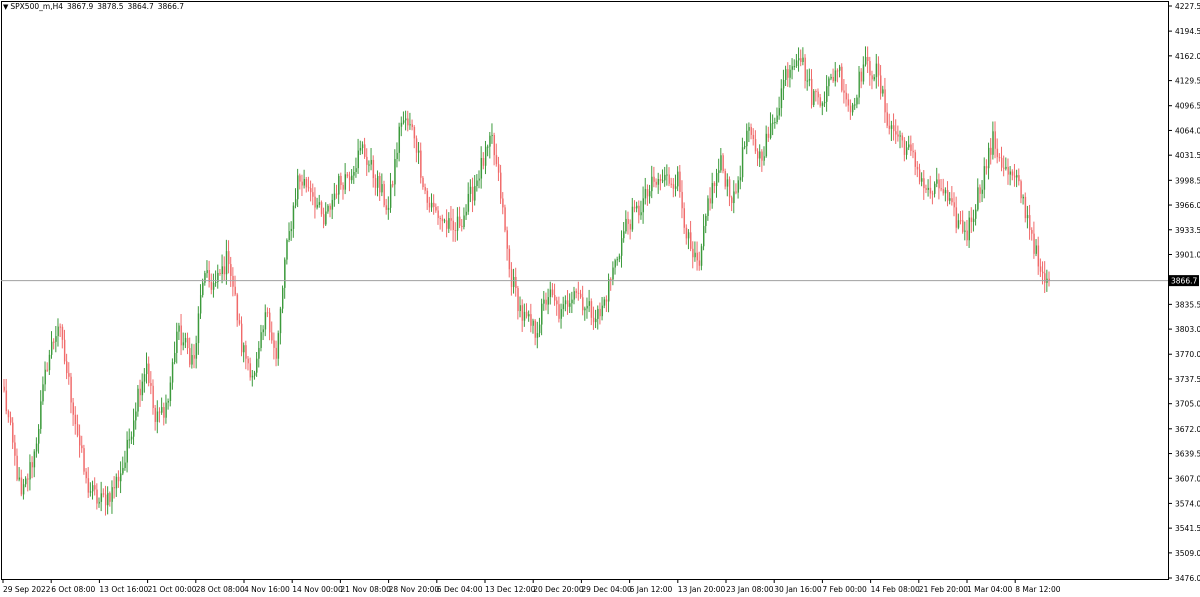 The width and height of the screenshot is (1200, 597). What do you see at coordinates (460, 589) in the screenshot?
I see `time-tick-label: 6 Dec 04:00` at bounding box center [460, 589].